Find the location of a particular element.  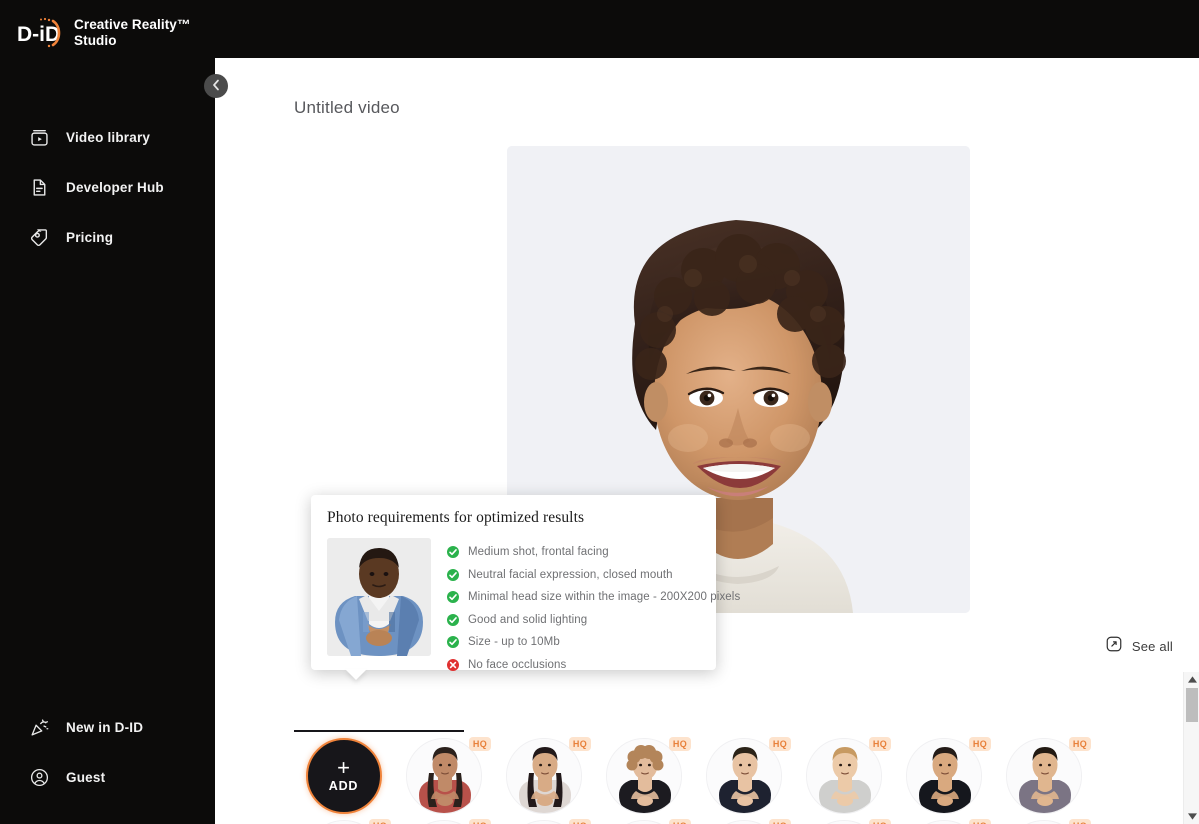

requirement-text: No face occlusions is located at coordinates (517, 664).